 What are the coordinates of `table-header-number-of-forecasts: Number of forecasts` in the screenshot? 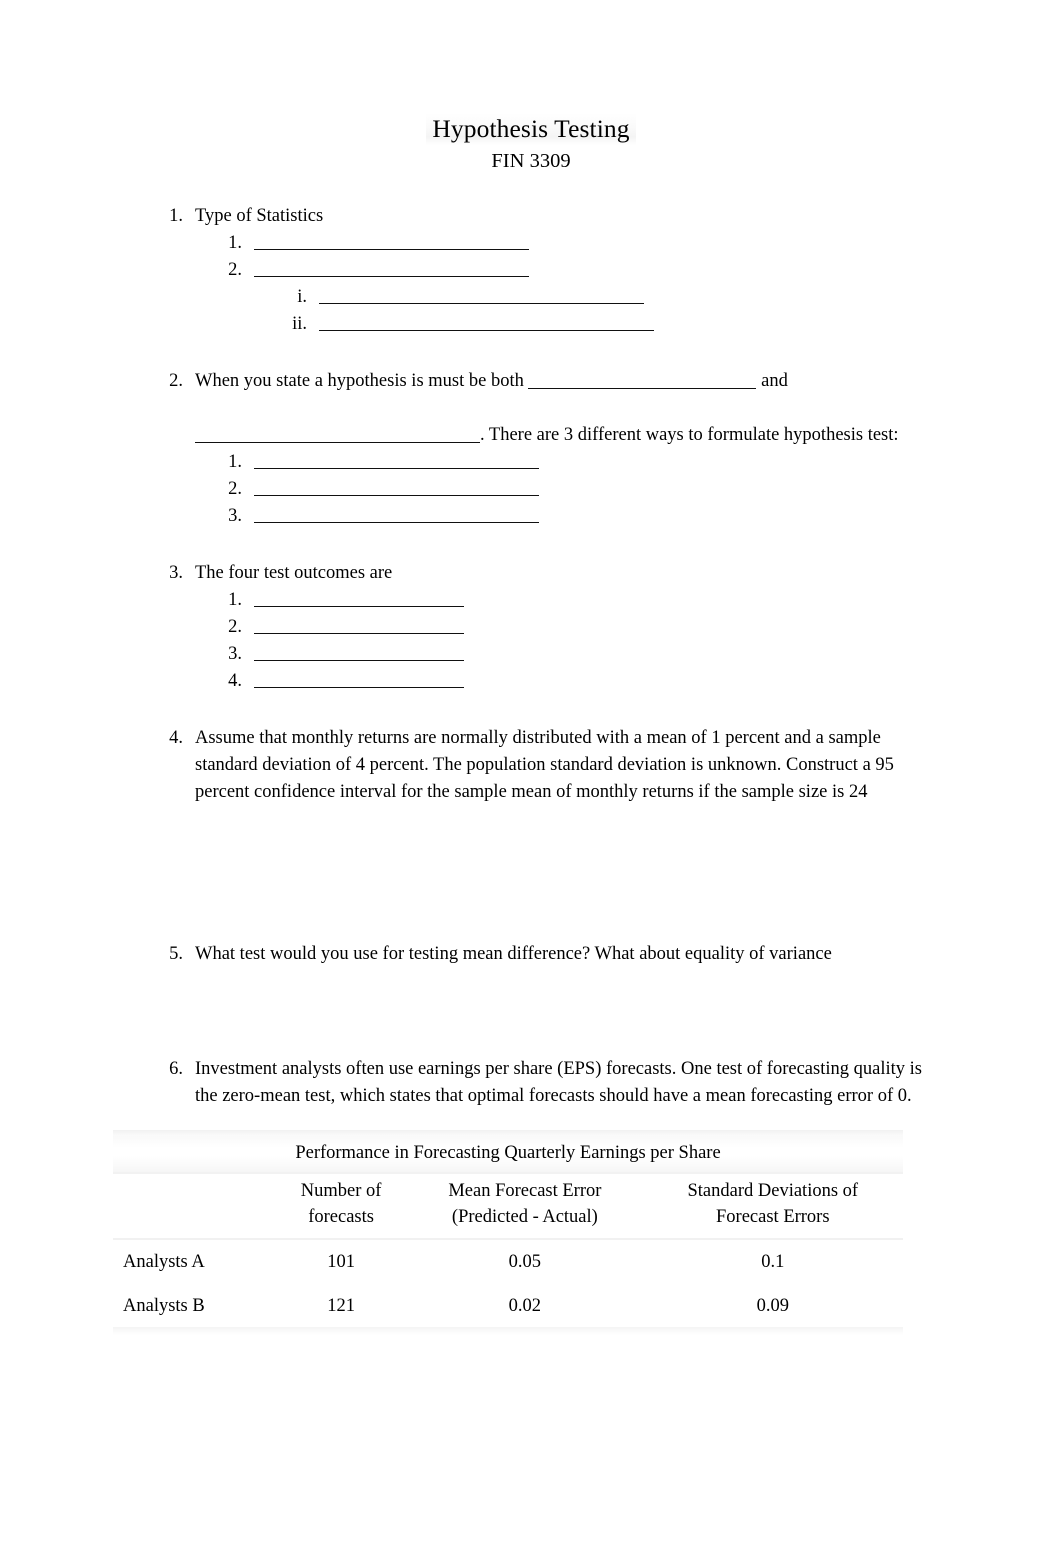 It's located at (341, 1207).